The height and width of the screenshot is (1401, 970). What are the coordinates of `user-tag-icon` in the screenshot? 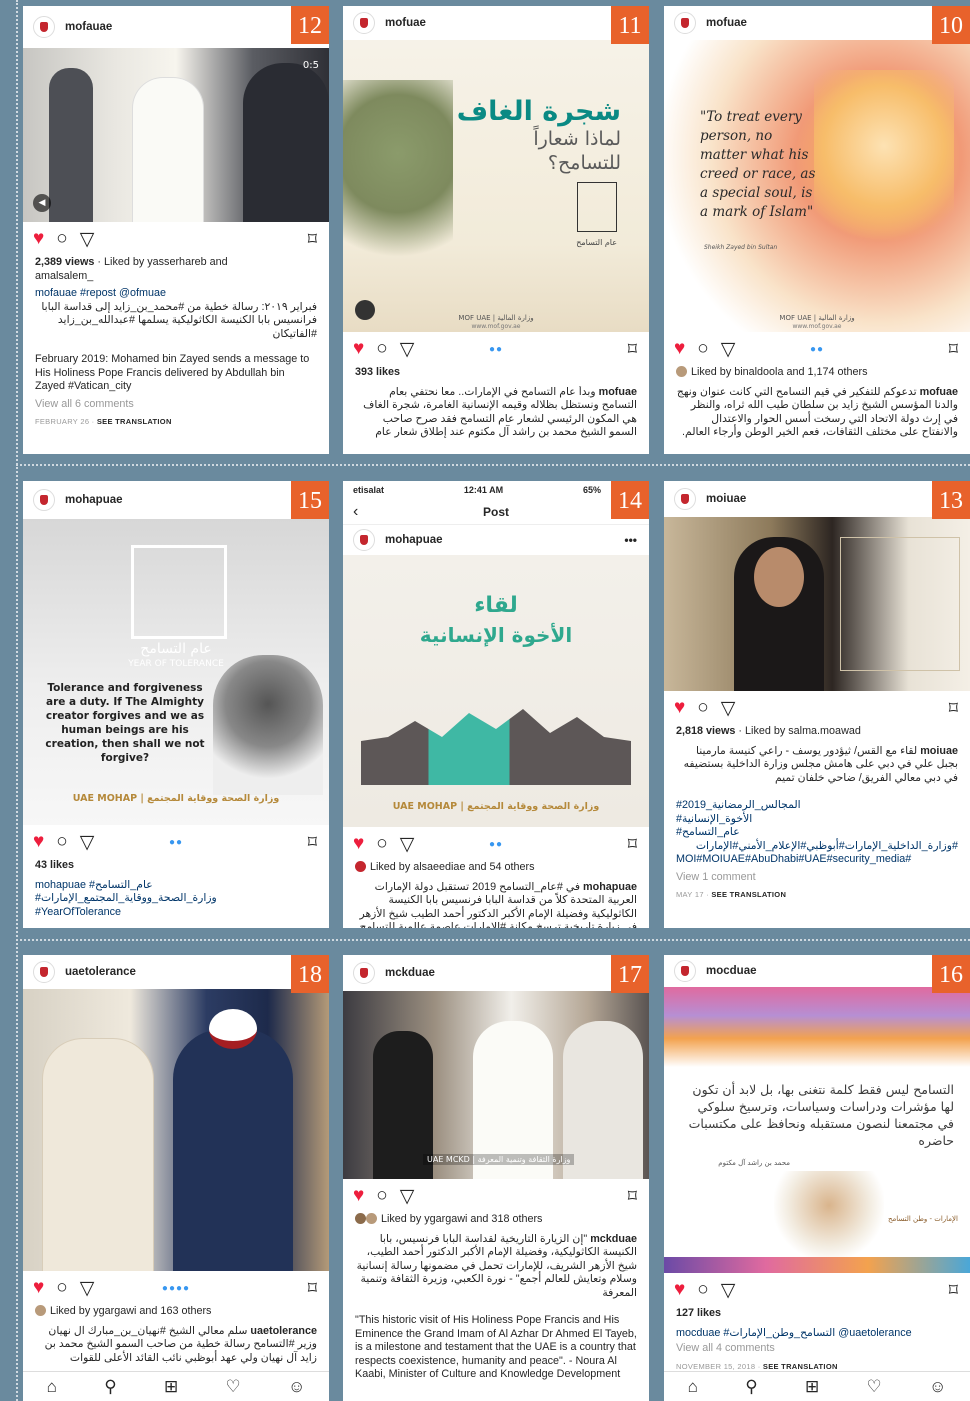 It's located at (365, 310).